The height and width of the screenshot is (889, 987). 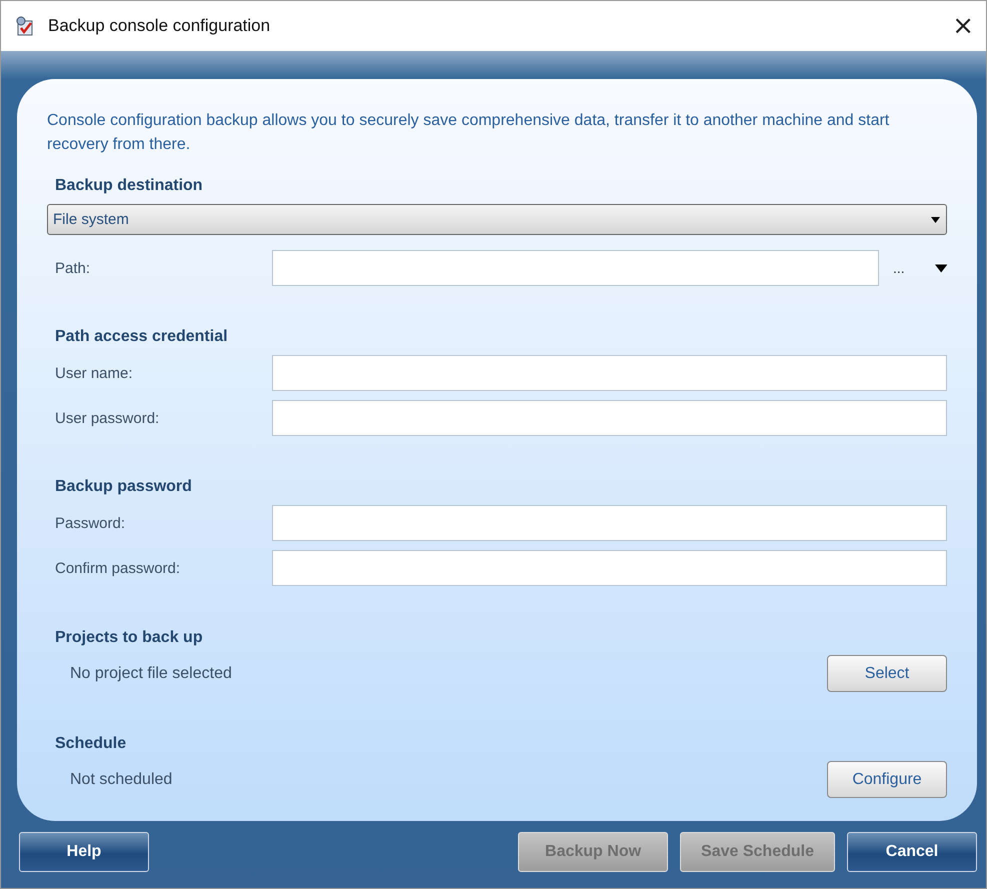 What do you see at coordinates (963, 26) in the screenshot?
I see `close-button: ×` at bounding box center [963, 26].